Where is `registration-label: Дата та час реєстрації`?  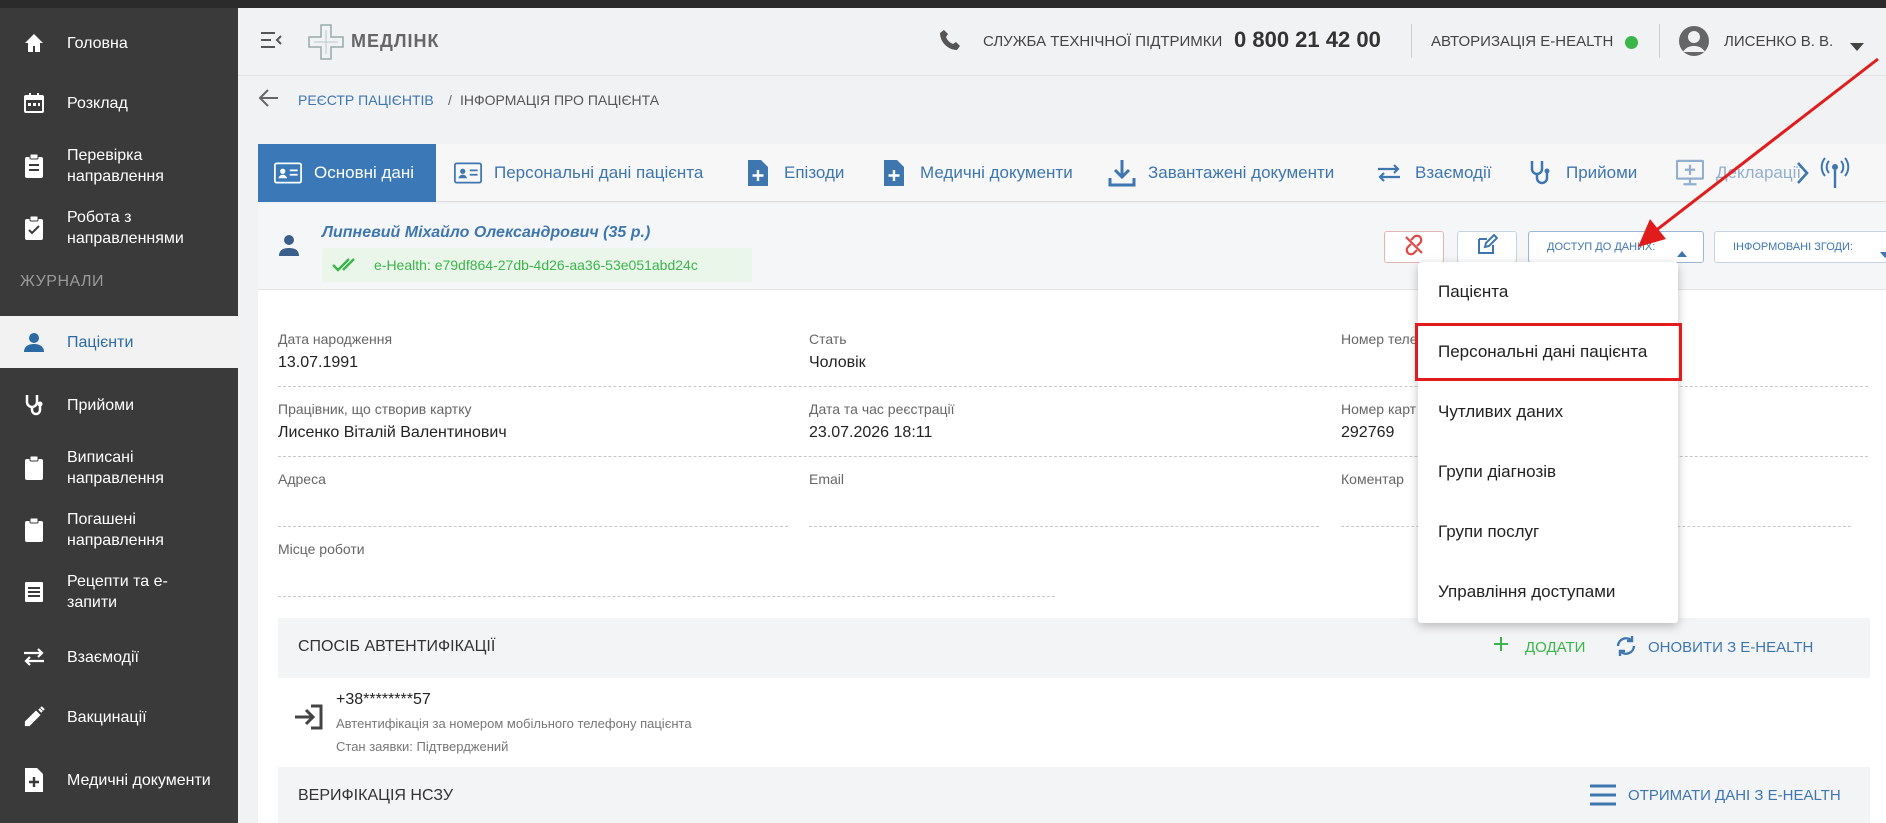
registration-label: Дата та час реєстрації is located at coordinates (882, 409).